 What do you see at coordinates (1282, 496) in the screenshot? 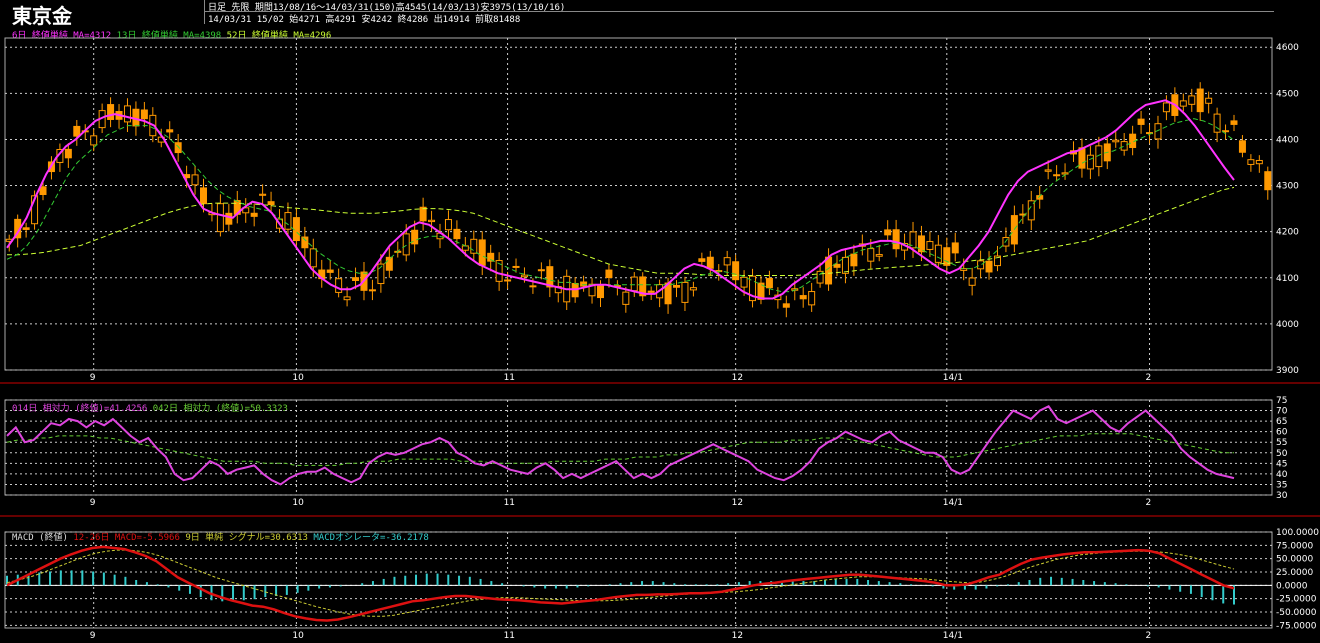
I see `y-tick-label: 30` at bounding box center [1282, 496].